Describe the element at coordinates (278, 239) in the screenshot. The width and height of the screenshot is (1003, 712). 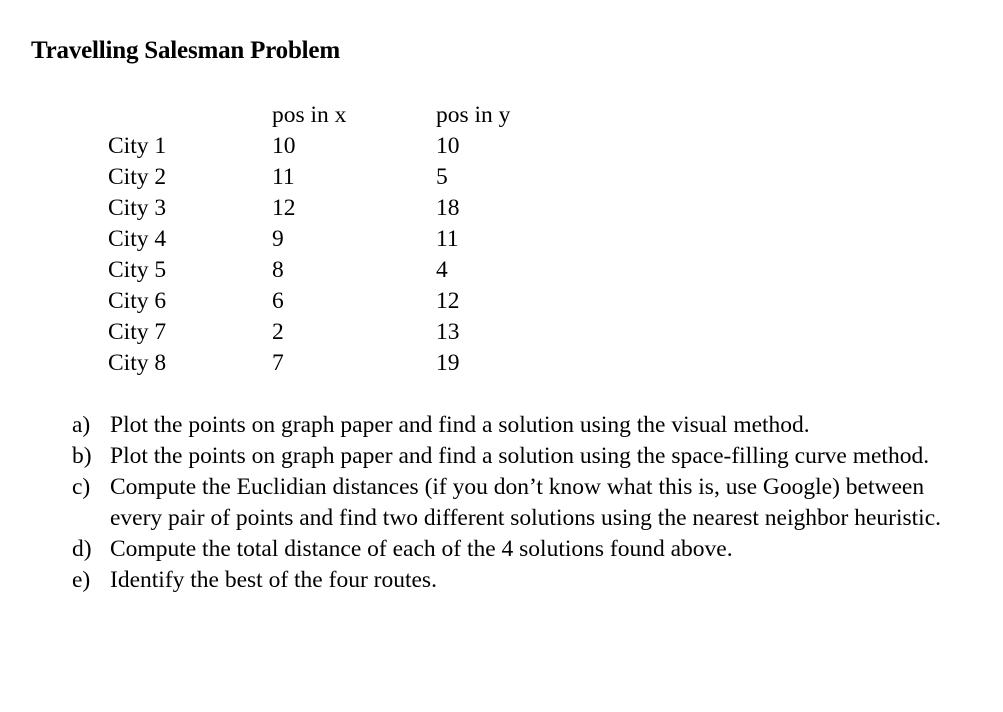
I see `city-x: 9` at that location.